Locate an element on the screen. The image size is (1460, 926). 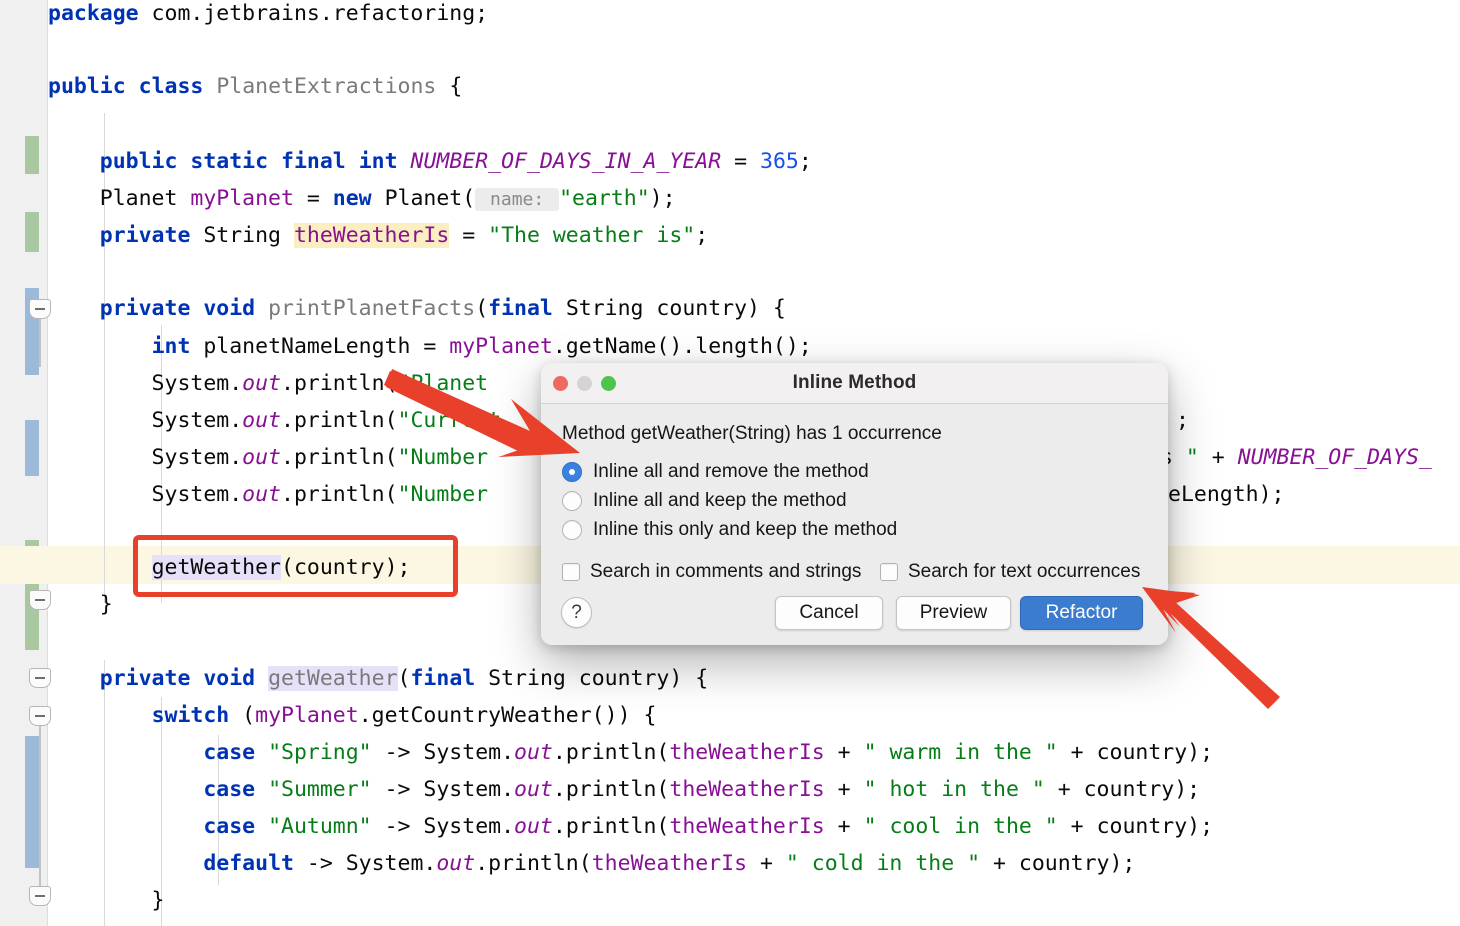
code-line-fragment: eLength); is located at coordinates (1226, 495).